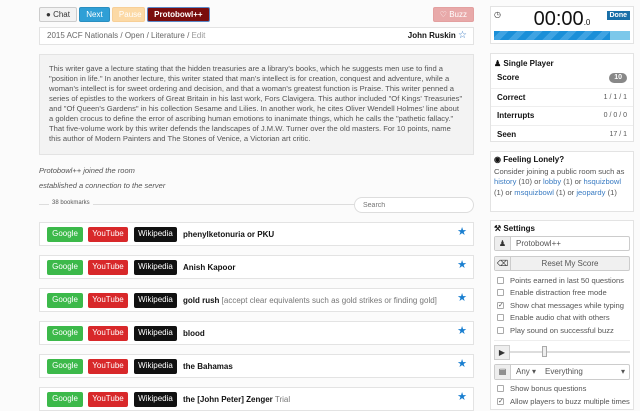  I want to click on speed-slider, so click(570, 351).